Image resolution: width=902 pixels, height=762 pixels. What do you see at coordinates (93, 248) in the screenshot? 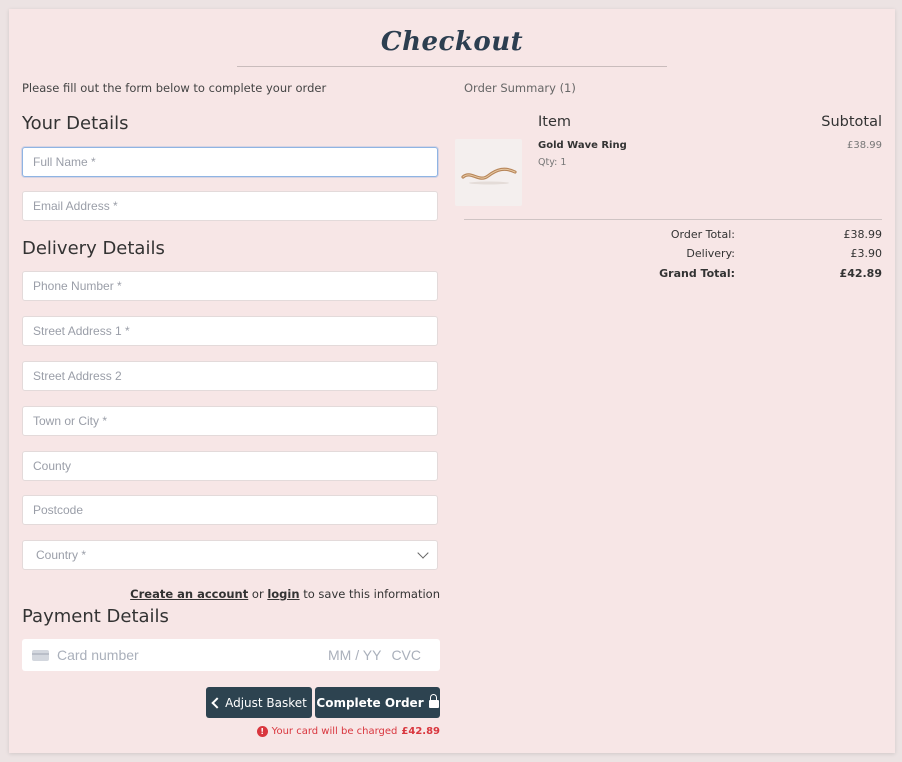
I see `delivery-details-heading: Delivery Details` at bounding box center [93, 248].